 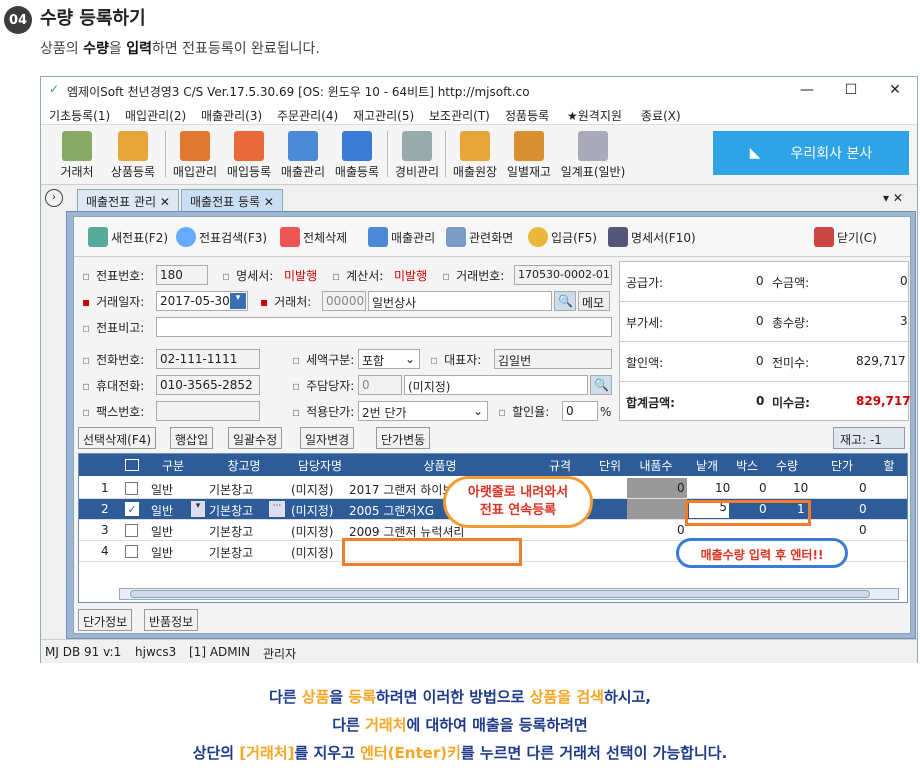 What do you see at coordinates (479, 237) in the screenshot?
I see `related-screen-button: 관련화면` at bounding box center [479, 237].